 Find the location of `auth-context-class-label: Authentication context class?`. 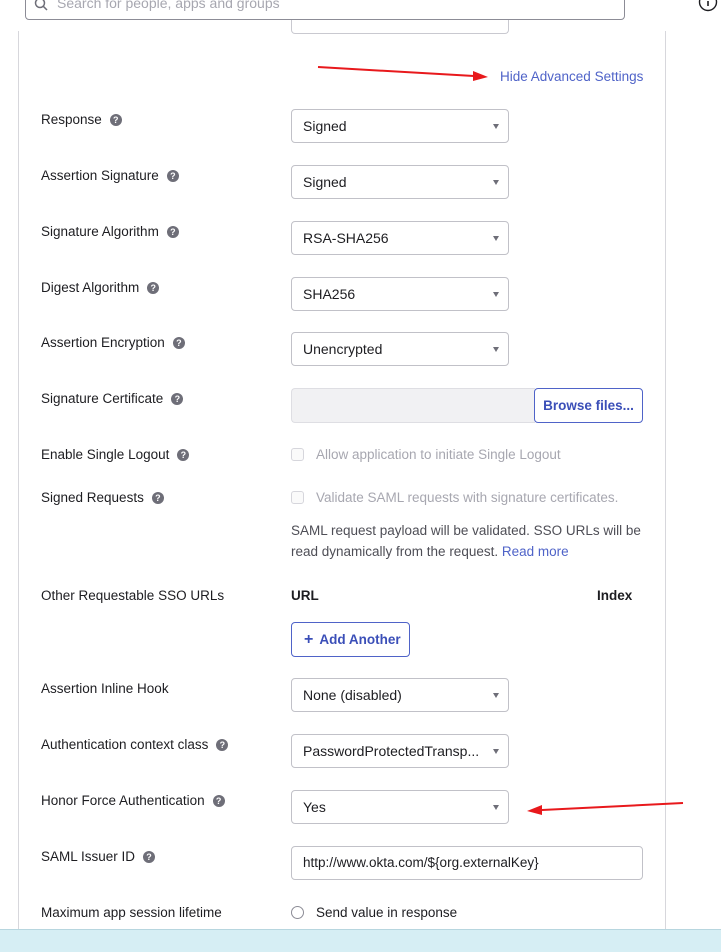

auth-context-class-label: Authentication context class? is located at coordinates (135, 744).